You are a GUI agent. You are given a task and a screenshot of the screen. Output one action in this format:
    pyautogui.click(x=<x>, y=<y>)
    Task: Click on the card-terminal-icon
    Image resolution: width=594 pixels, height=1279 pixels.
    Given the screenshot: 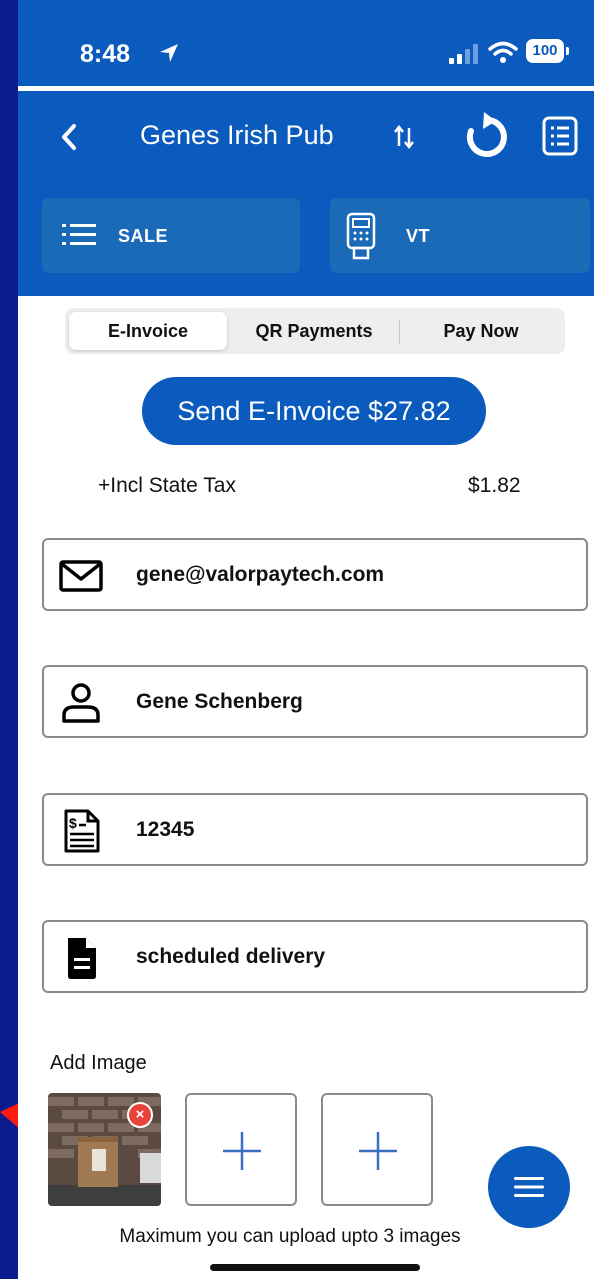 What is the action you would take?
    pyautogui.click(x=361, y=236)
    